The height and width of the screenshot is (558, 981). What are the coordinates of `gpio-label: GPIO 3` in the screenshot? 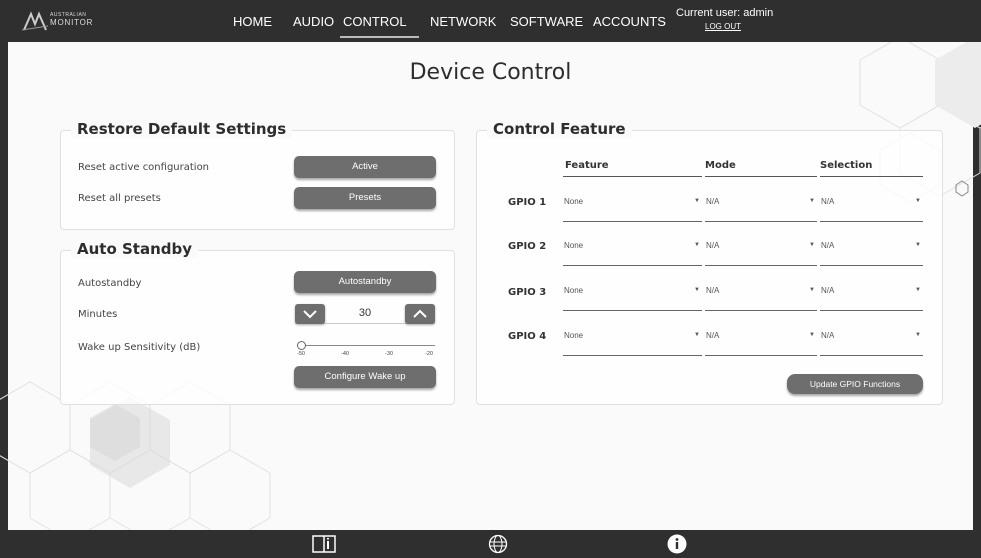 It's located at (527, 292).